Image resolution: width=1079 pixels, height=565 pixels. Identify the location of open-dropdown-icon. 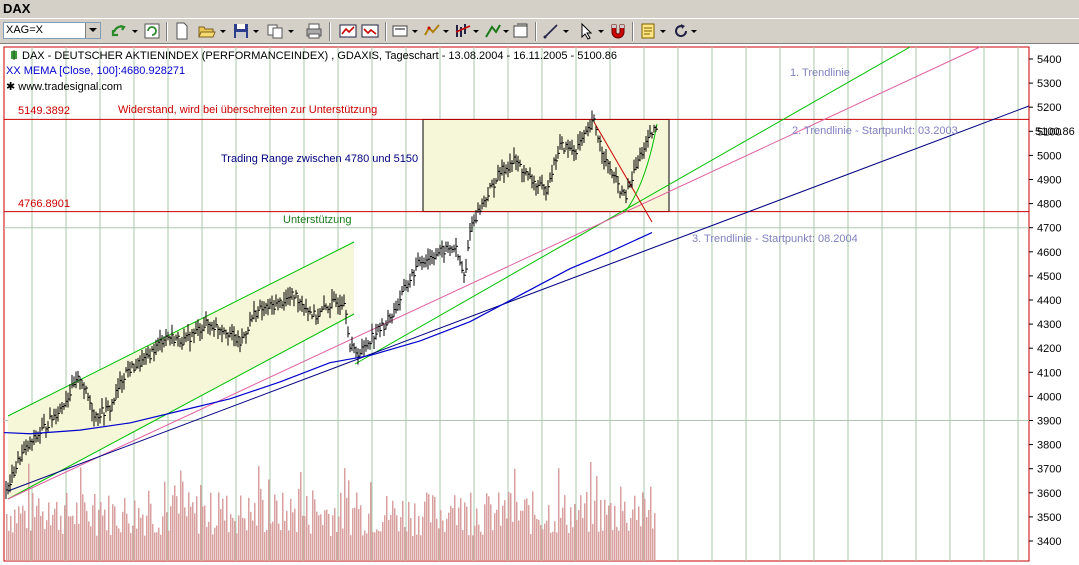
(223, 31).